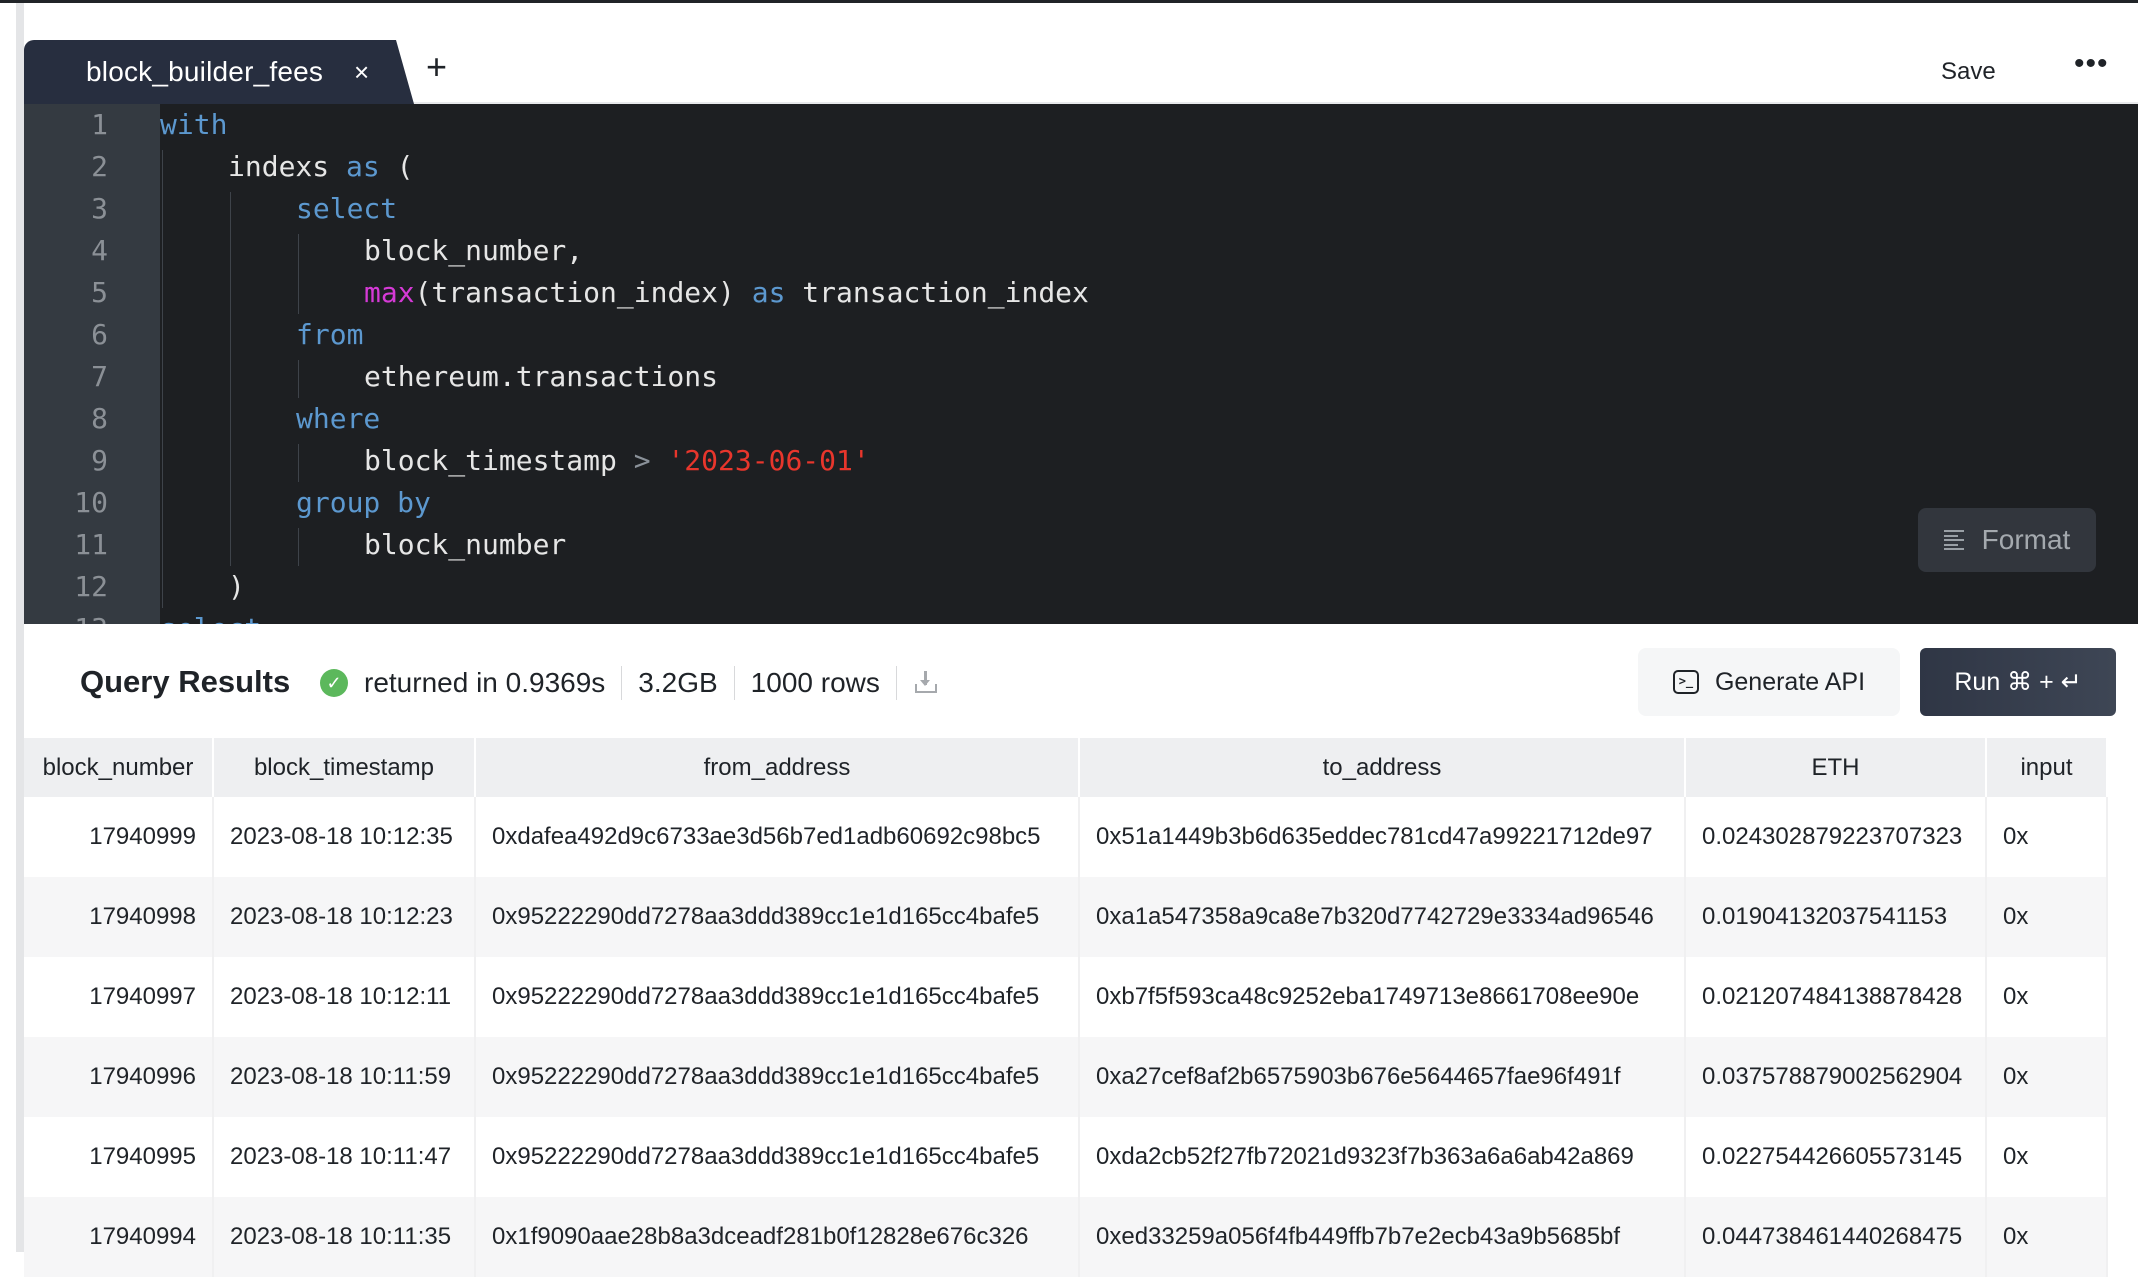 The height and width of the screenshot is (1277, 2138). Describe the element at coordinates (119, 837) in the screenshot. I see `cell-block-number: 17940999` at that location.